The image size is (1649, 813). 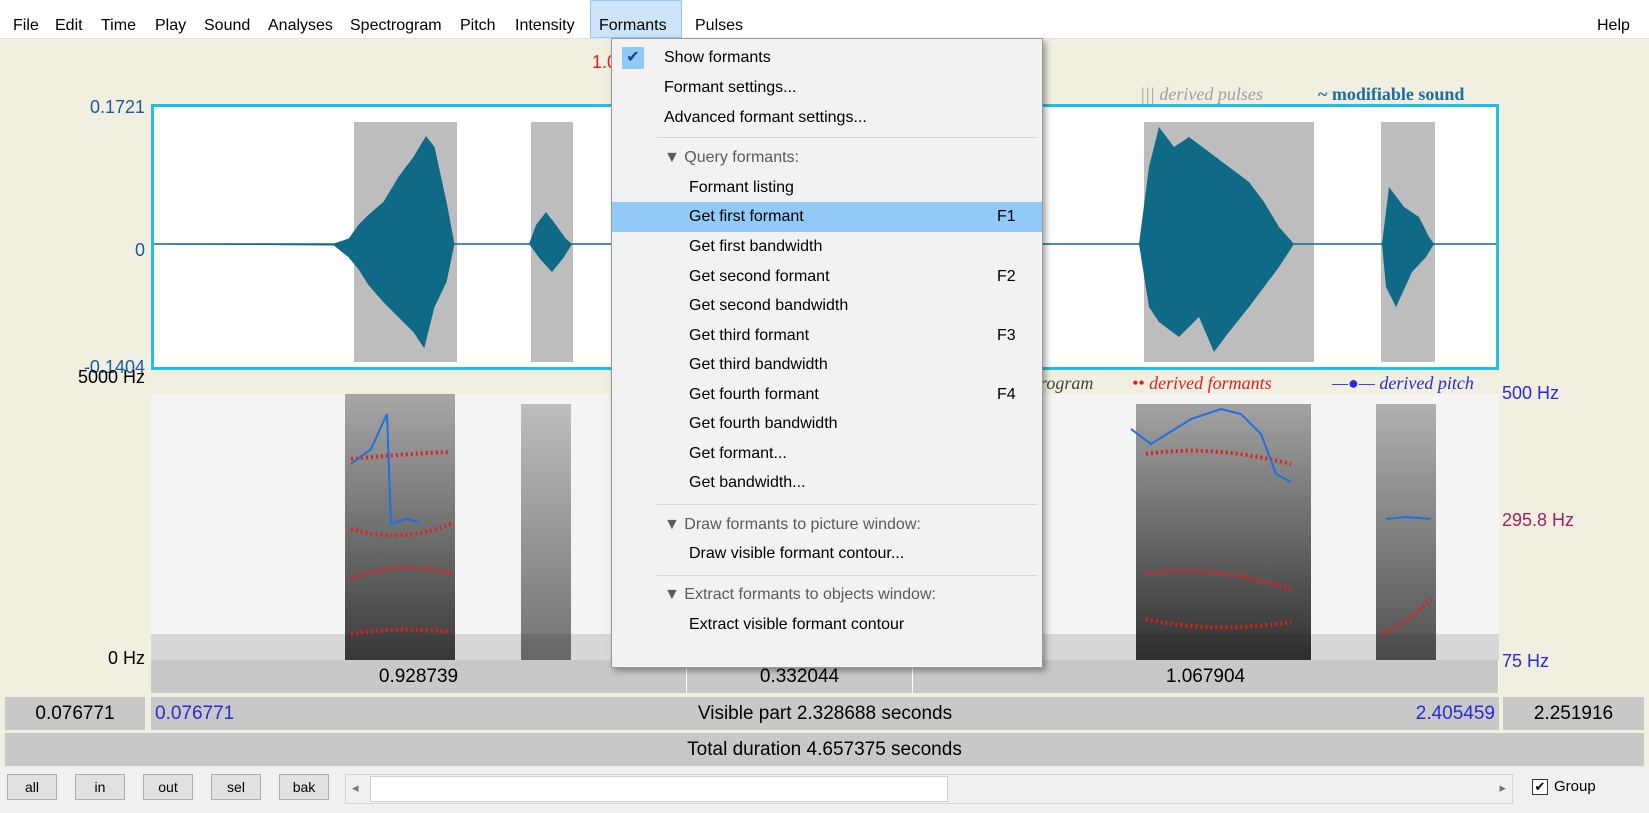 I want to click on checkmark-icon: ✔, so click(x=633, y=58).